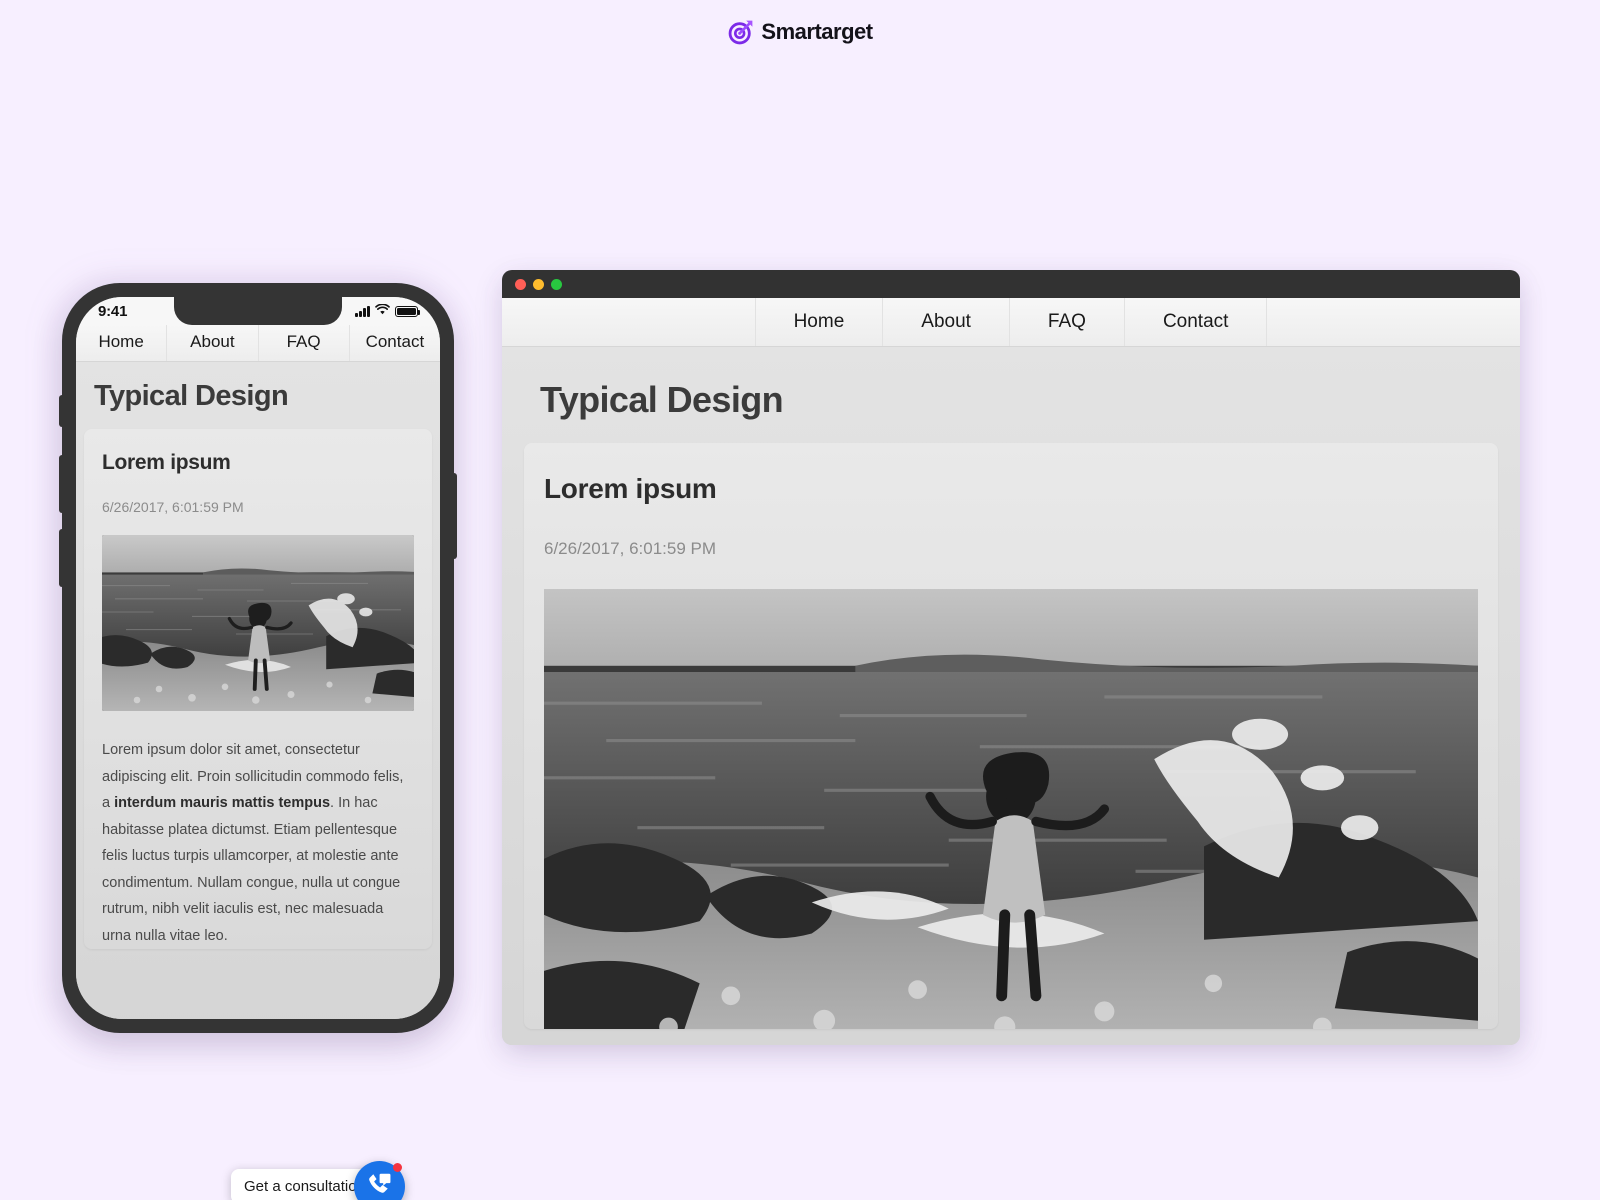  I want to click on browser-titlebar, so click(1011, 284).